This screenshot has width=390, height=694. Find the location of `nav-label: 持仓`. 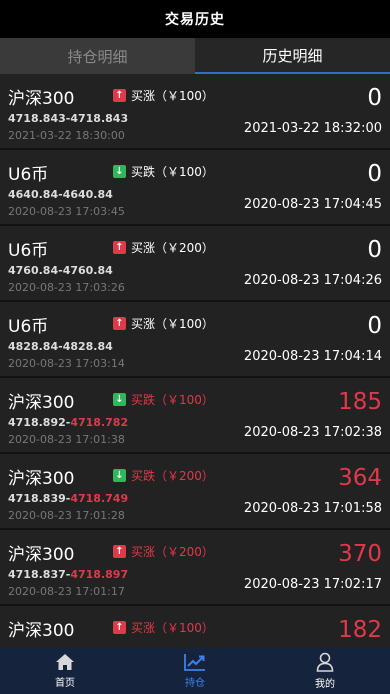

nav-label: 持仓 is located at coordinates (195, 683).